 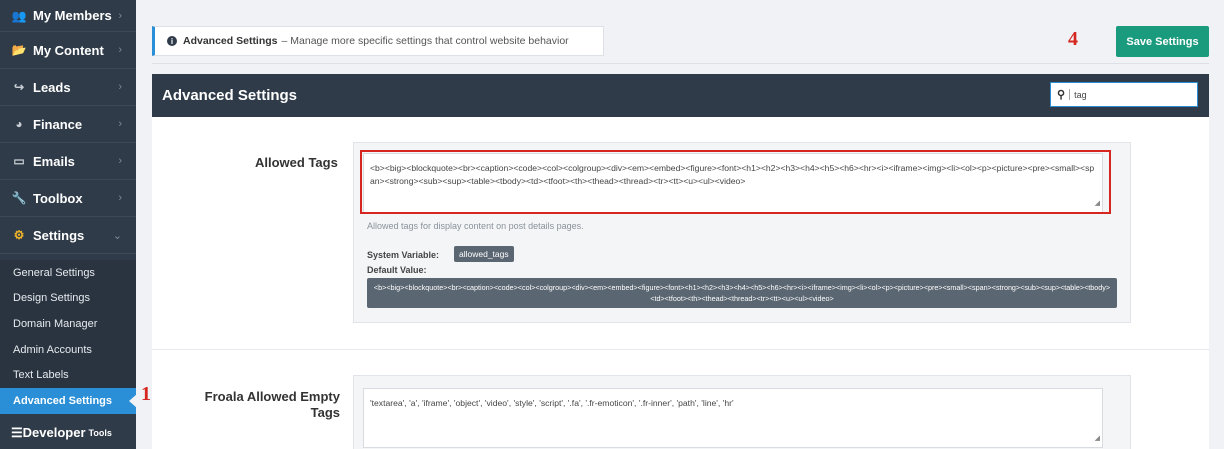 What do you see at coordinates (68, 375) in the screenshot?
I see `sidebar-subitem-text-labels: Text Labels` at bounding box center [68, 375].